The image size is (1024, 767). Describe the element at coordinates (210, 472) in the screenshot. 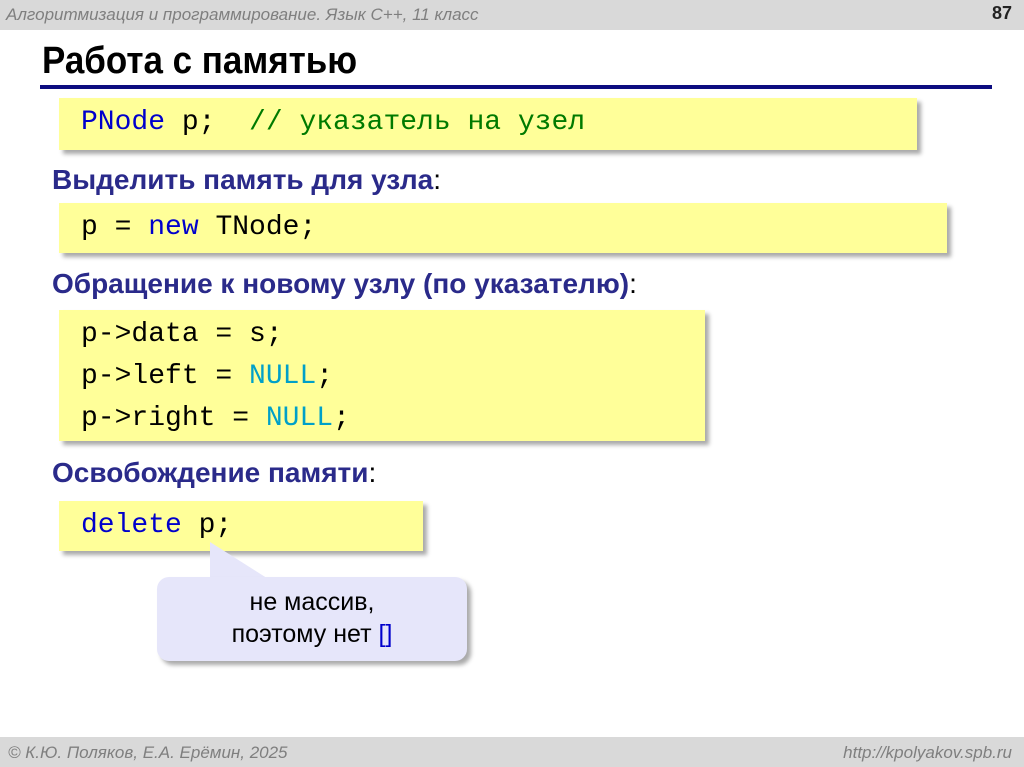

I see `heading-text: Освобождение памяти` at that location.